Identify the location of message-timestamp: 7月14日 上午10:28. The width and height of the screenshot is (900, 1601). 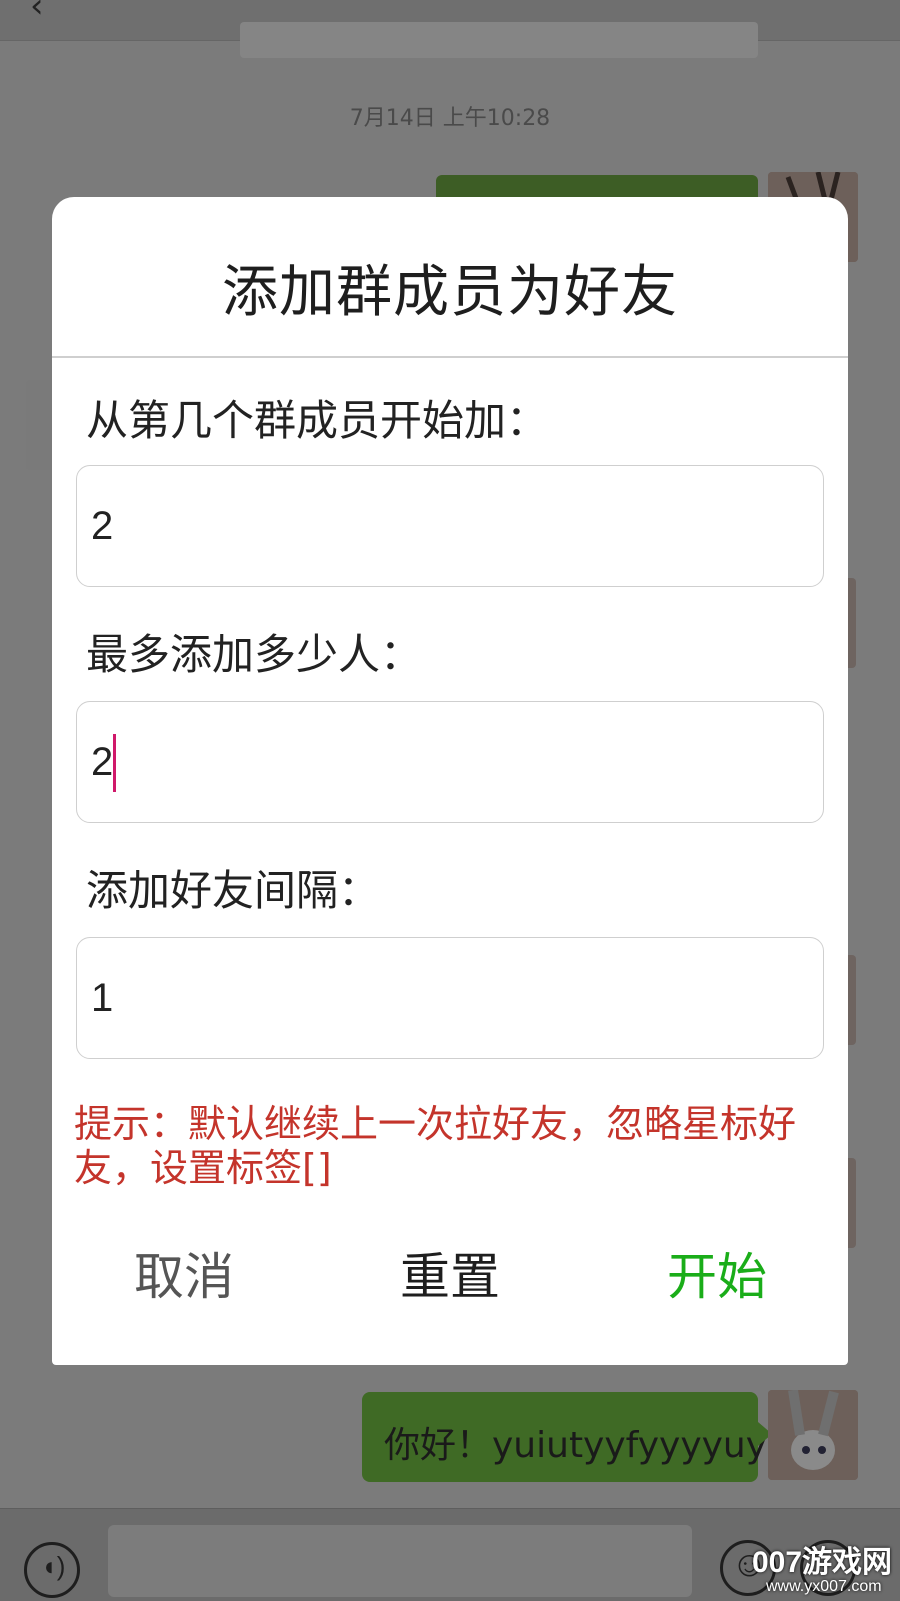
(450, 118).